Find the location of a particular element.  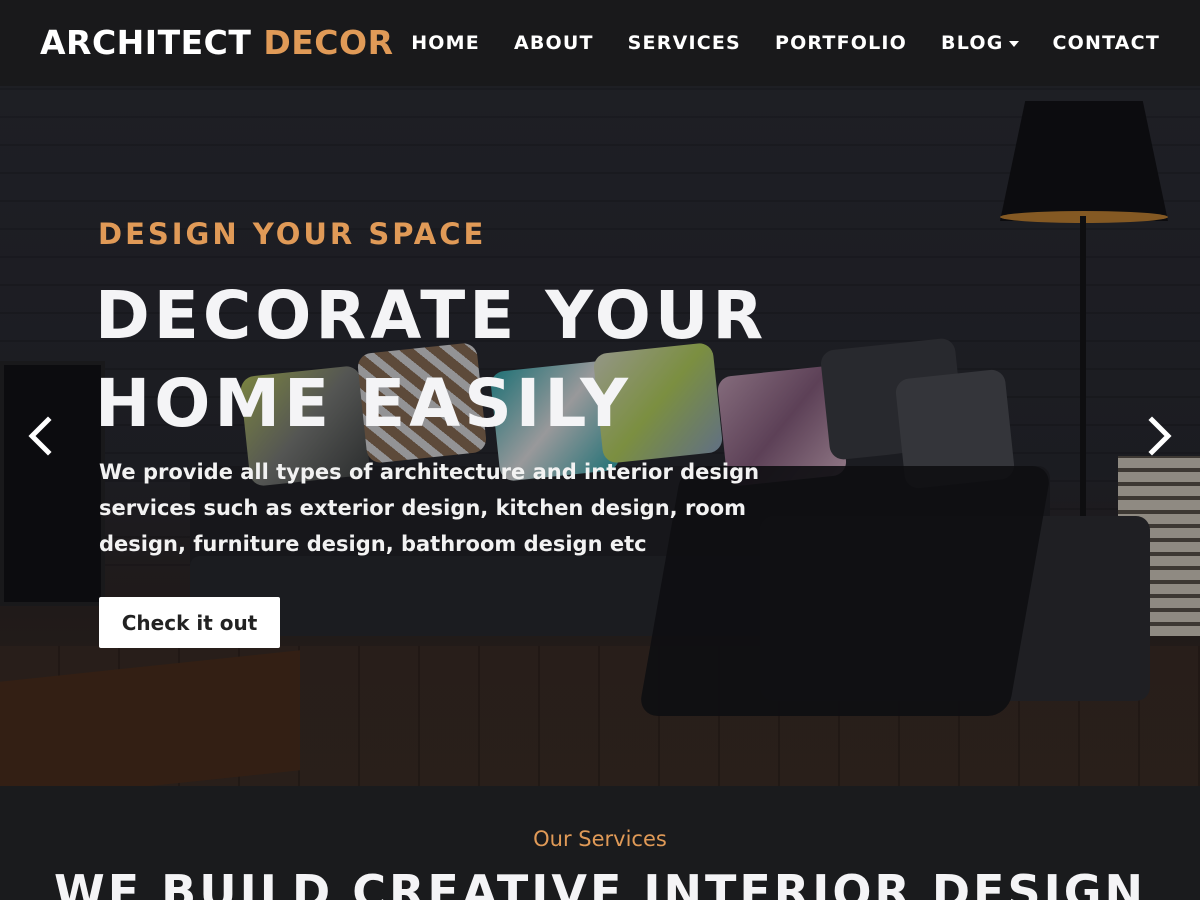

nav-blog: BLOG is located at coordinates (980, 43).